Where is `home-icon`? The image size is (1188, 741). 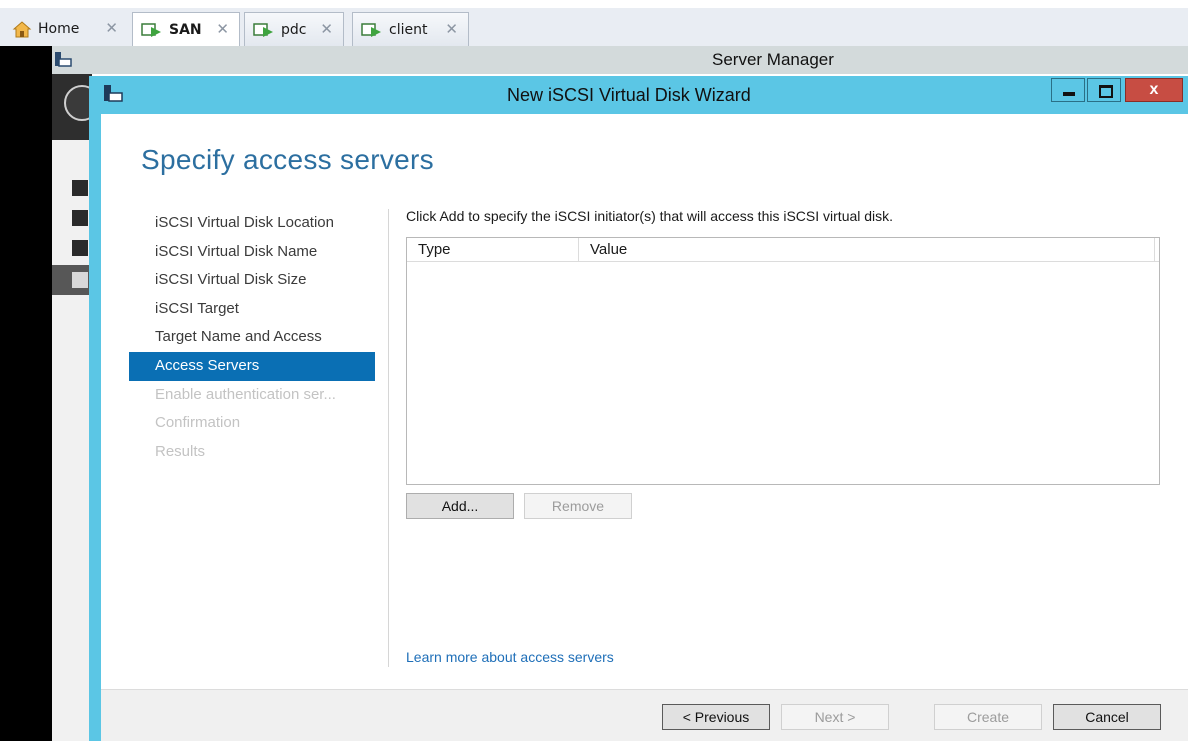 home-icon is located at coordinates (22, 29).